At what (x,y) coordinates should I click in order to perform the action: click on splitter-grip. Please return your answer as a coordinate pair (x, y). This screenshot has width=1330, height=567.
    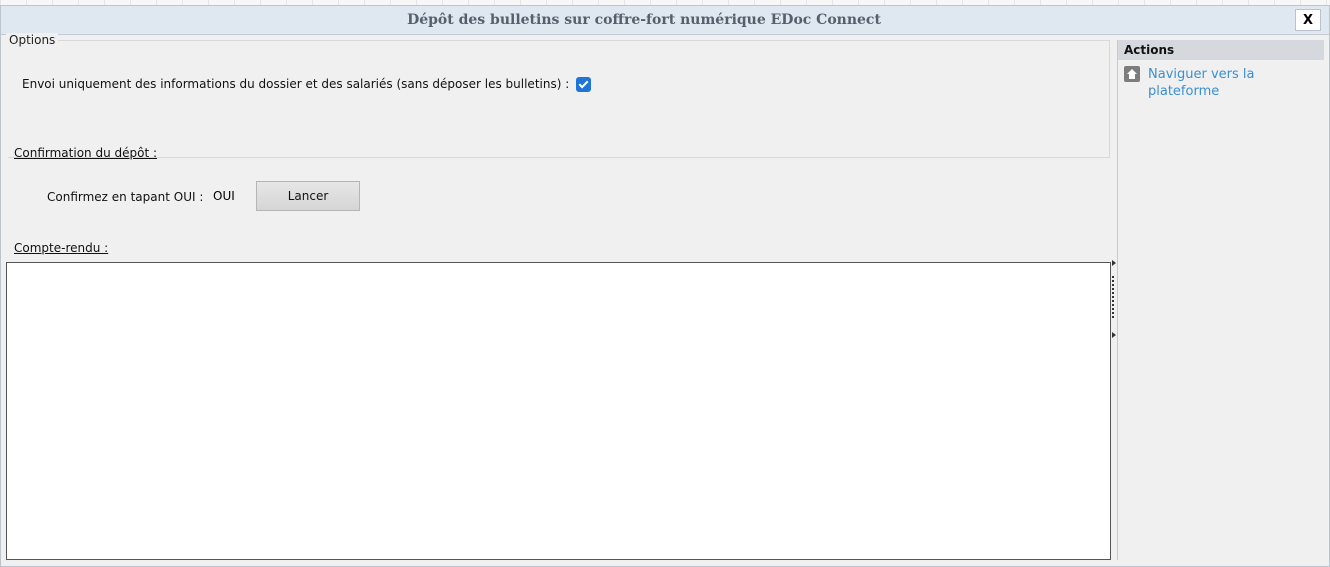
    Looking at the image, I should click on (1113, 298).